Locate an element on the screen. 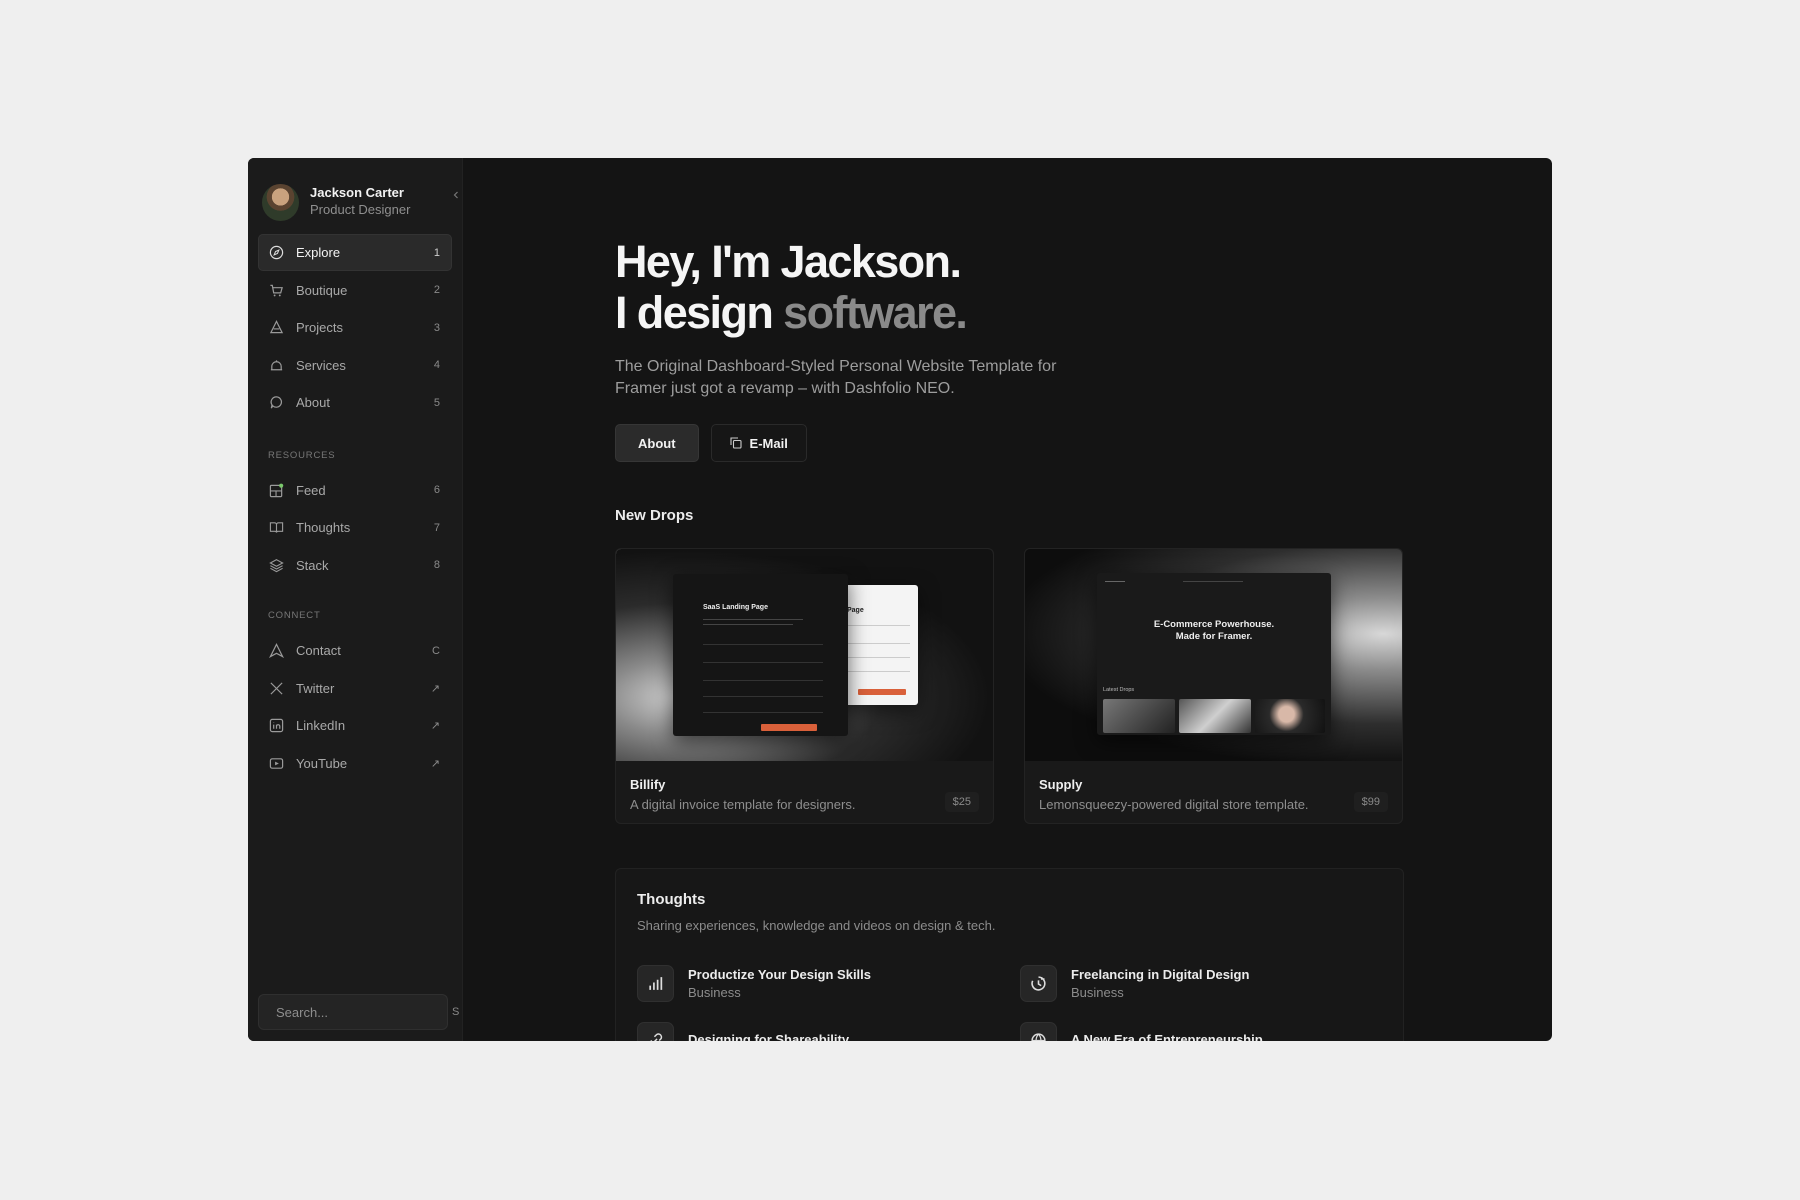 This screenshot has height=1200, width=1800. book-icon is located at coordinates (276, 528).